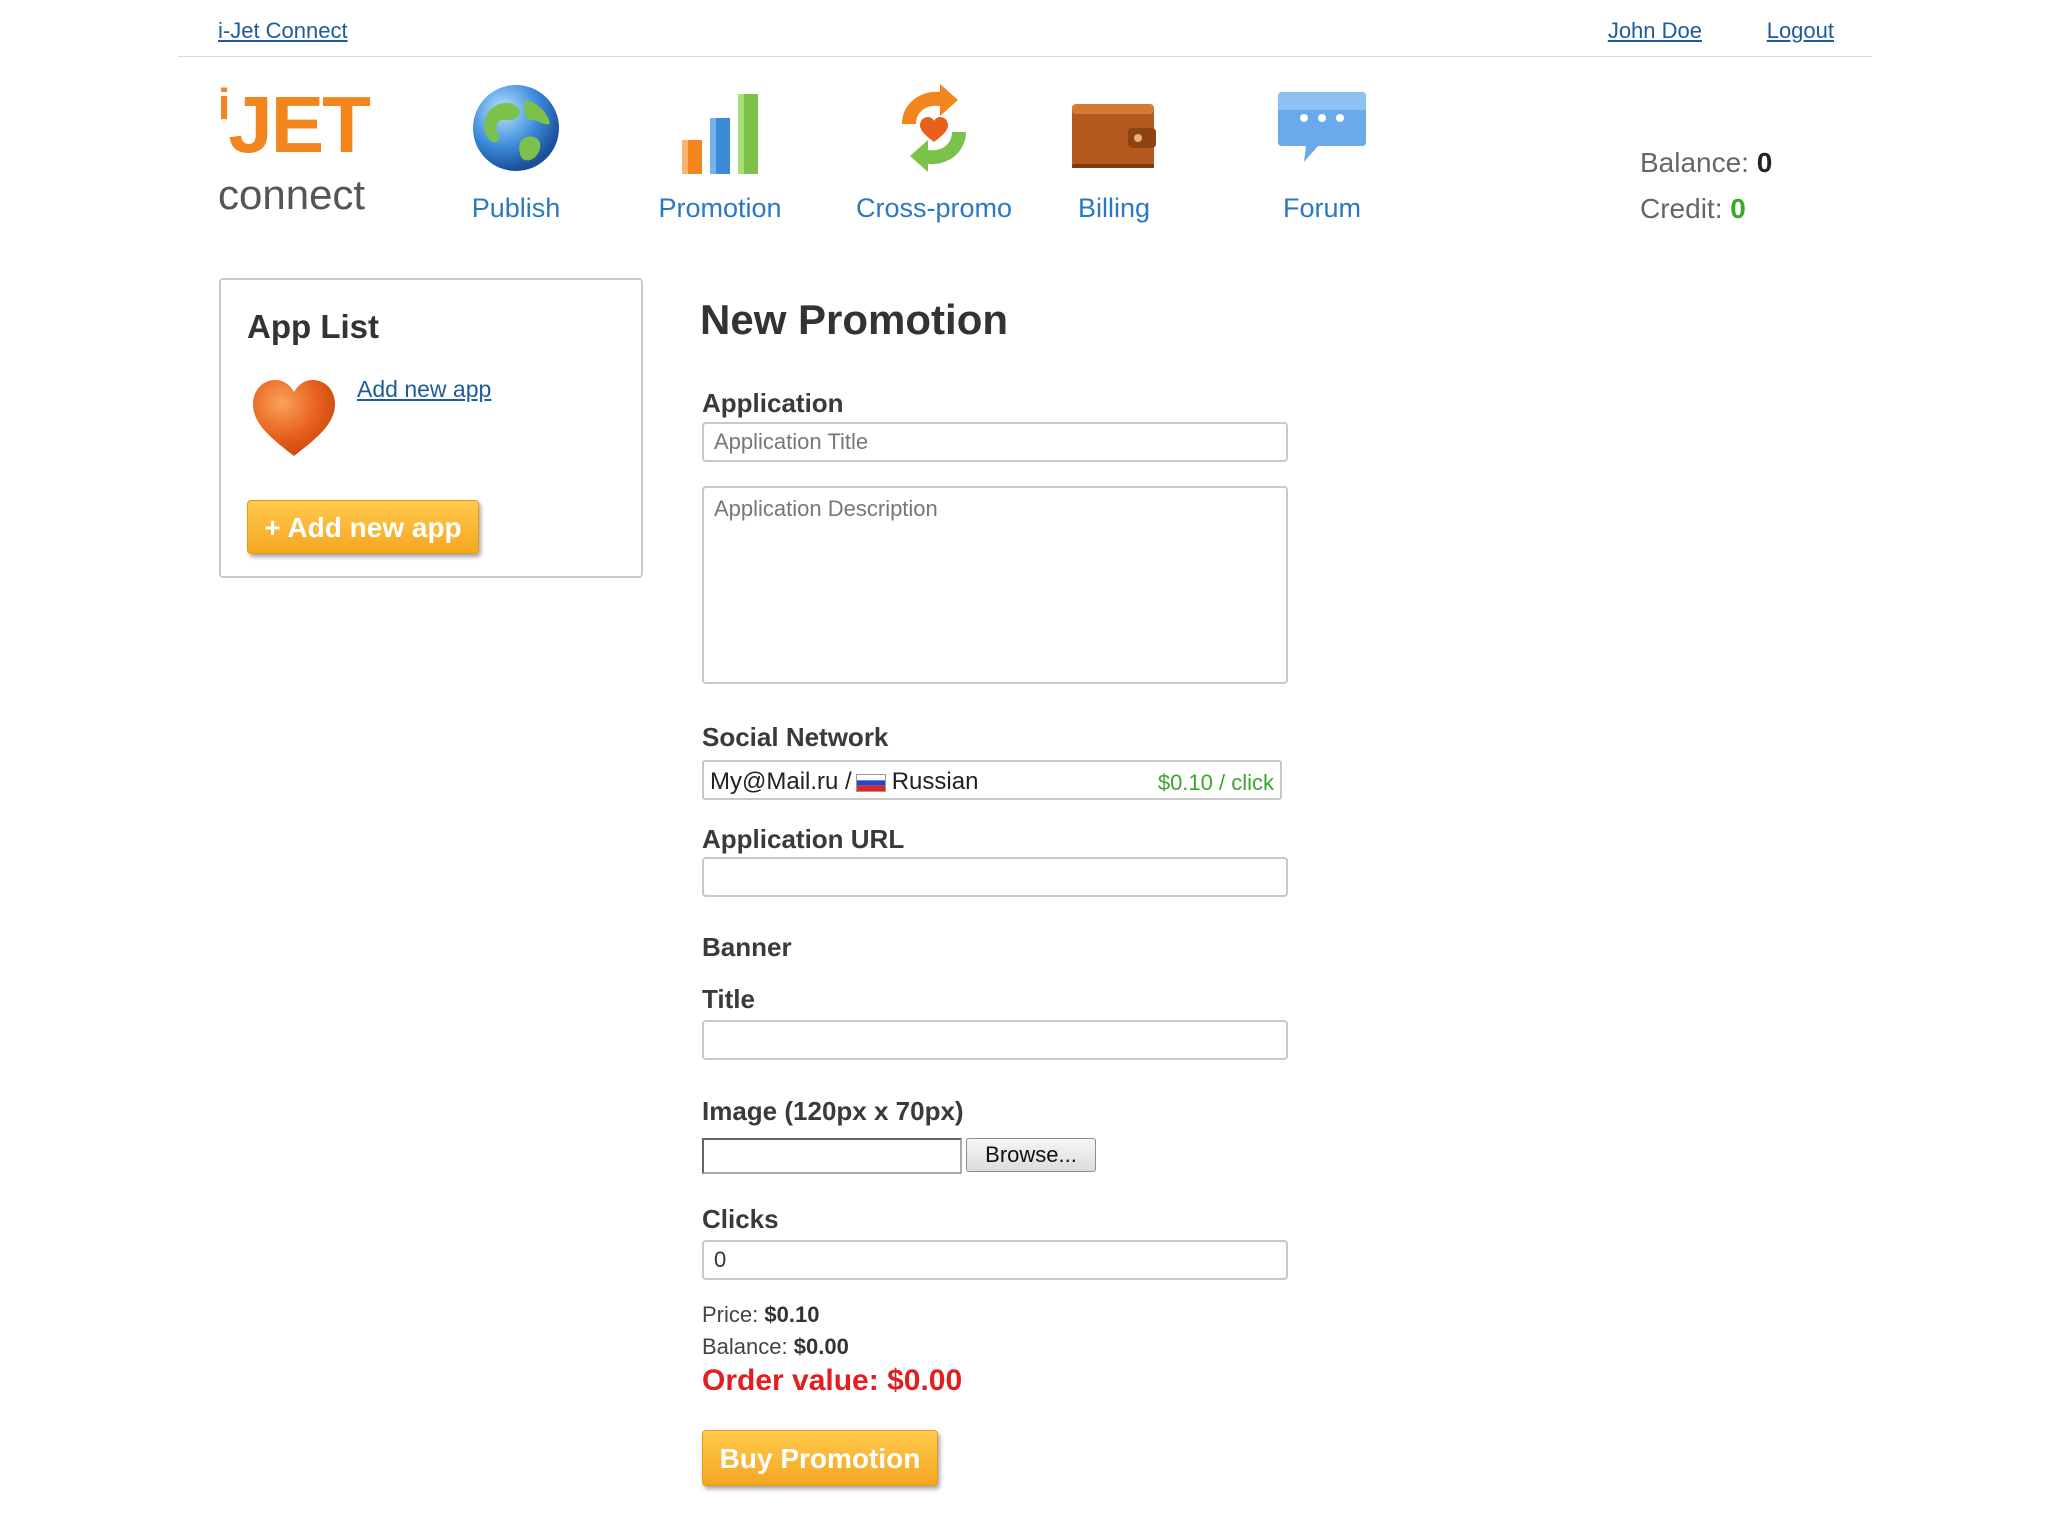  What do you see at coordinates (833, 1111) in the screenshot?
I see `banner-image-label: Image (120px x 70px)` at bounding box center [833, 1111].